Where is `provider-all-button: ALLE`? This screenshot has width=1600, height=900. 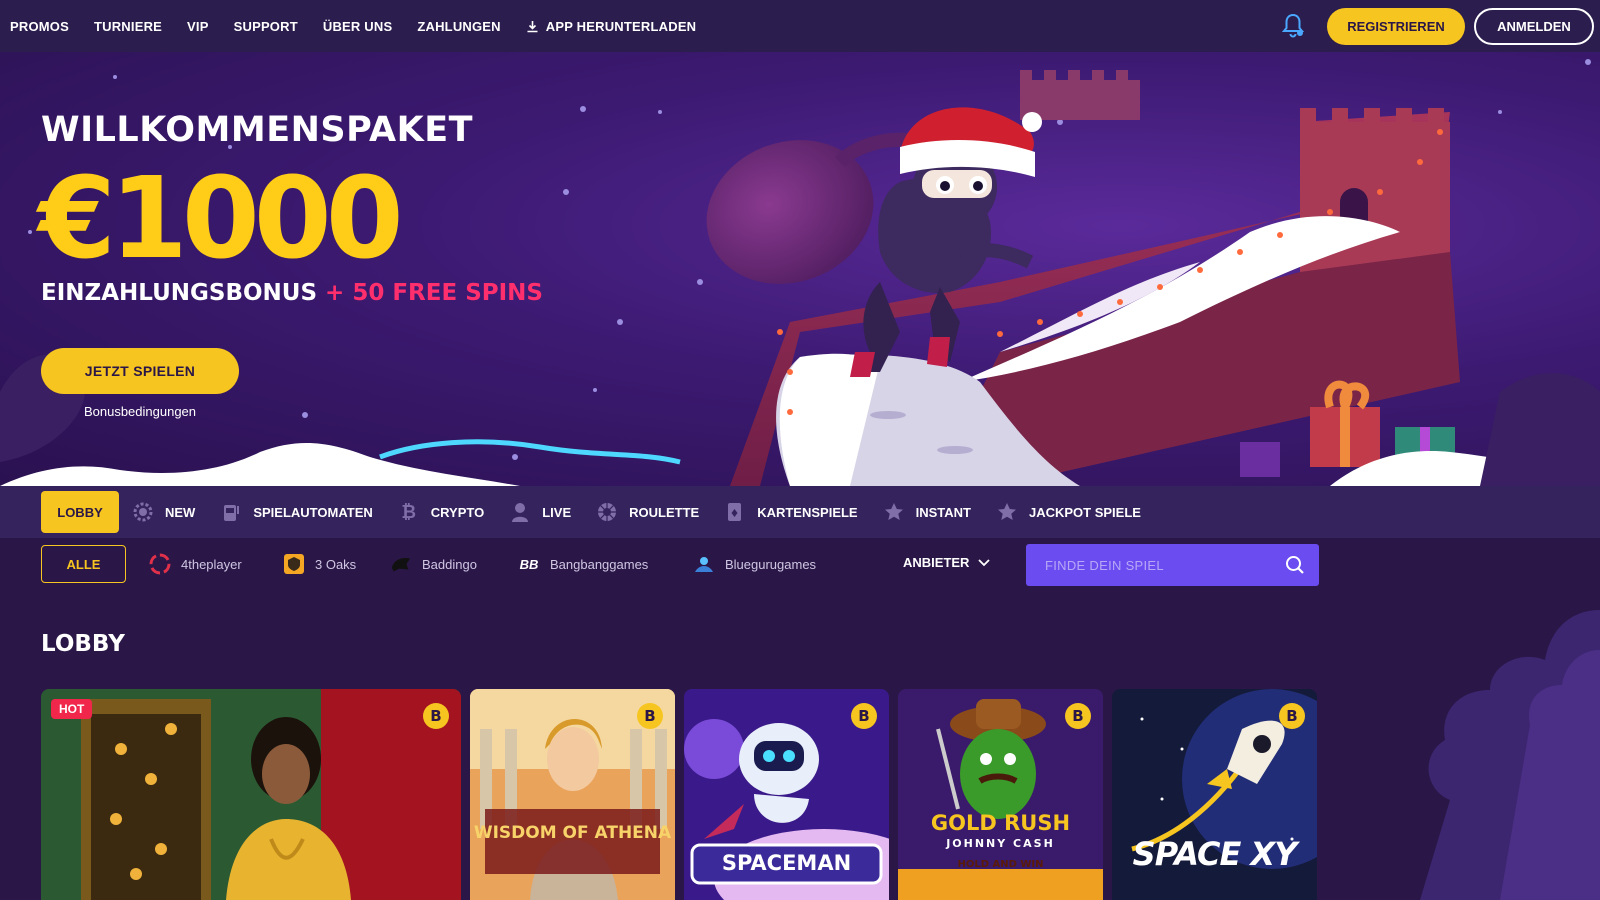
provider-all-button: ALLE is located at coordinates (83, 564).